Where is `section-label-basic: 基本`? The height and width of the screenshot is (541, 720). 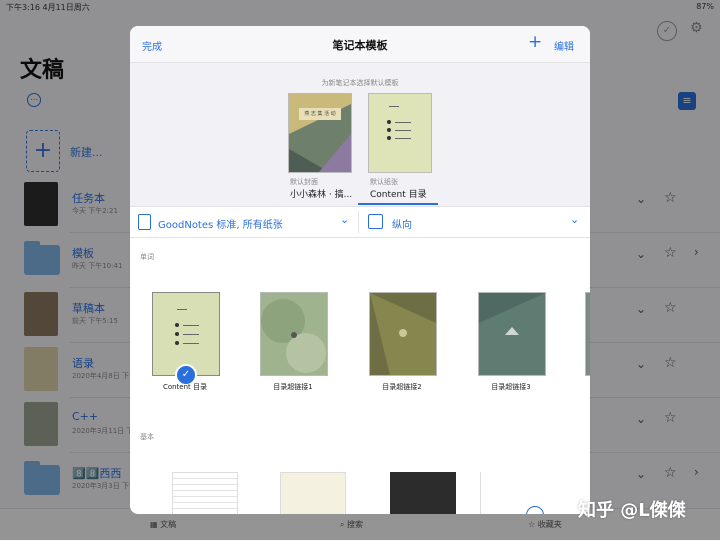
section-label-basic: 基本 is located at coordinates (147, 437).